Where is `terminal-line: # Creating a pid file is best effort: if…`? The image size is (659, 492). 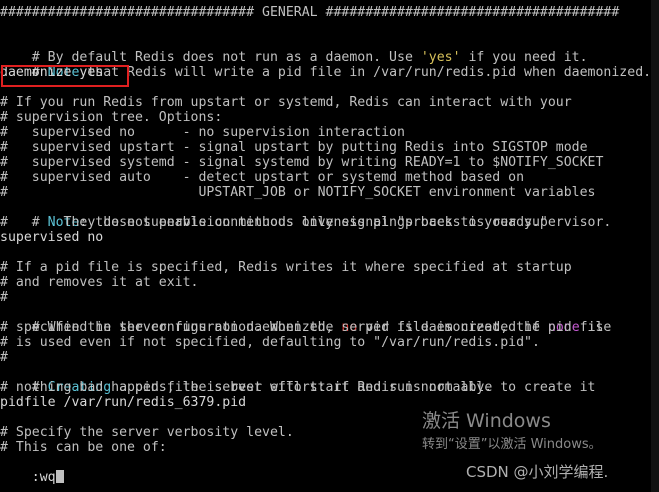 terminal-line: # Creating a pid file is best effort: if… is located at coordinates (298, 380).